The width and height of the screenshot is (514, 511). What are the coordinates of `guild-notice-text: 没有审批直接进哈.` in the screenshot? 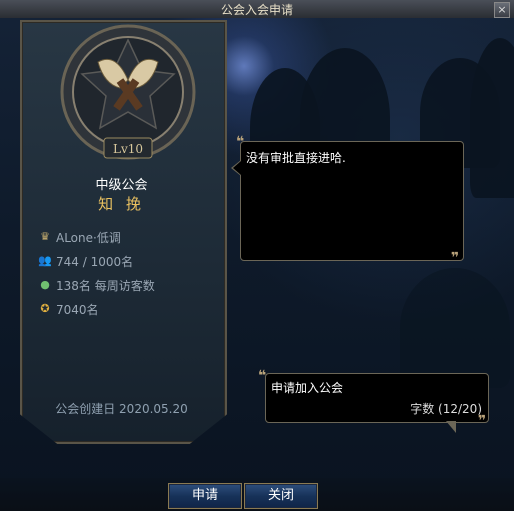 It's located at (296, 158).